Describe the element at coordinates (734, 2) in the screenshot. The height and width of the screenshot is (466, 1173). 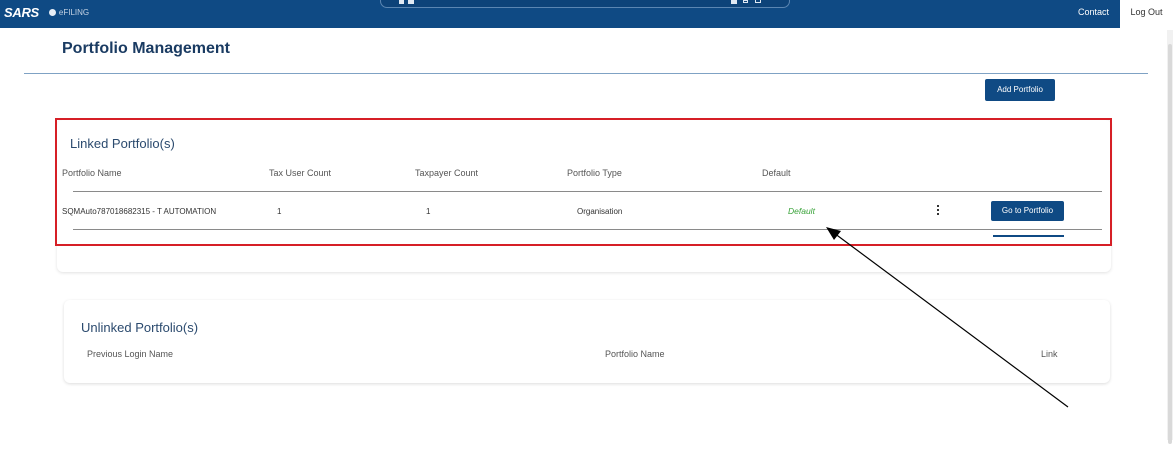
I see `pin-icon` at that location.